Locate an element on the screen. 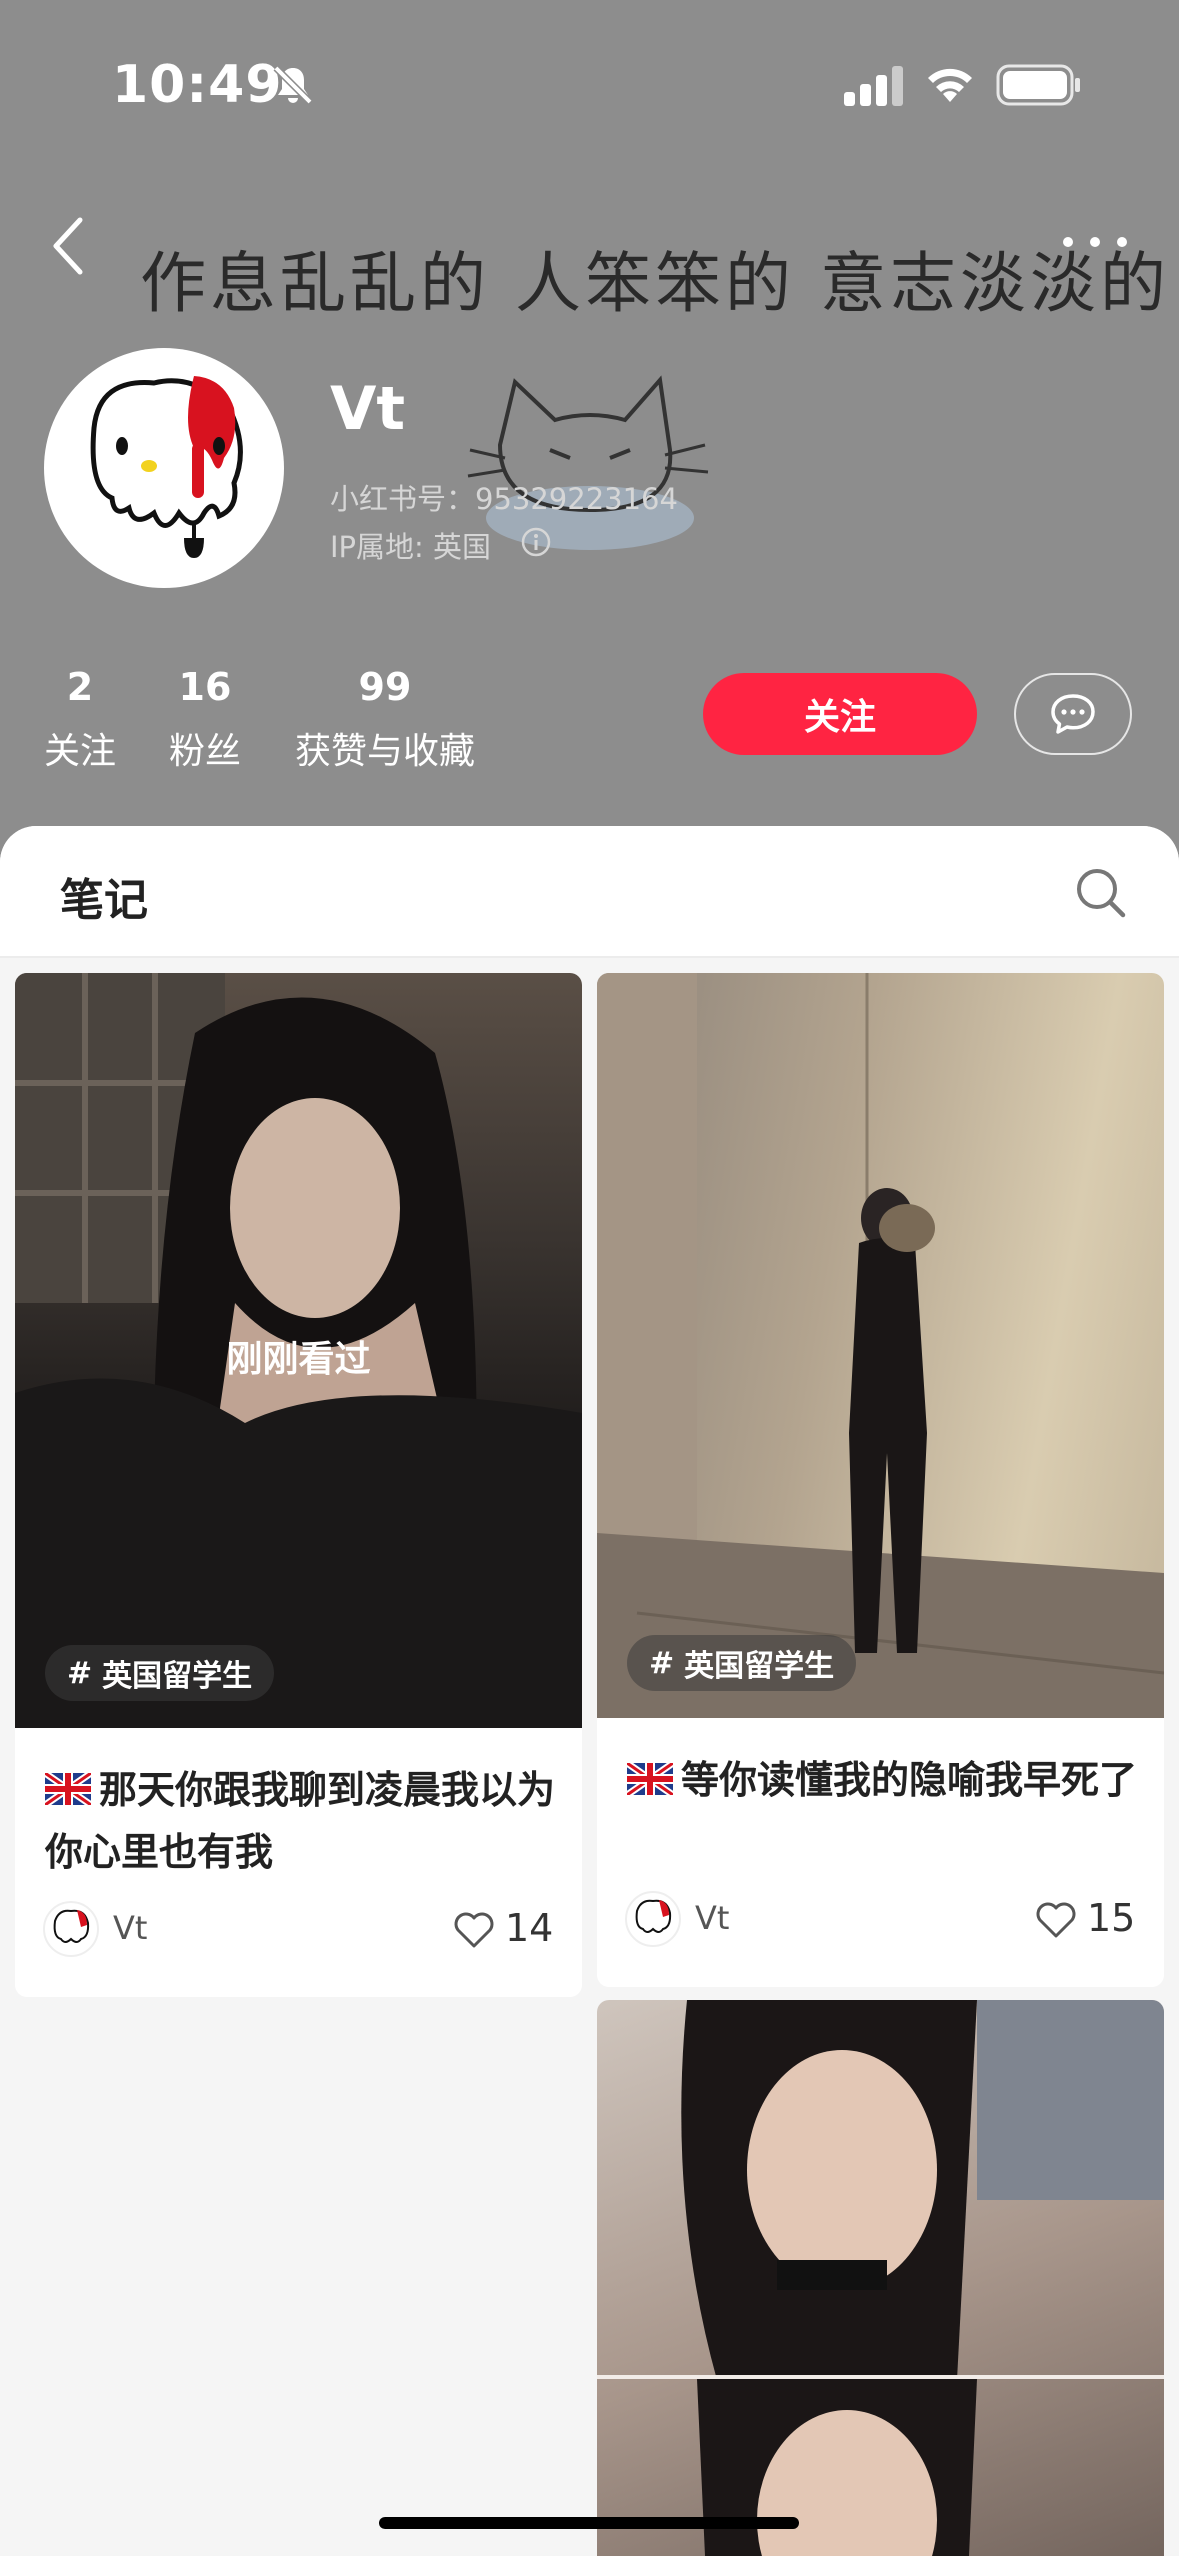 The image size is (1179, 2556). note-tag-2-label: 英国留学生 is located at coordinates (759, 1666).